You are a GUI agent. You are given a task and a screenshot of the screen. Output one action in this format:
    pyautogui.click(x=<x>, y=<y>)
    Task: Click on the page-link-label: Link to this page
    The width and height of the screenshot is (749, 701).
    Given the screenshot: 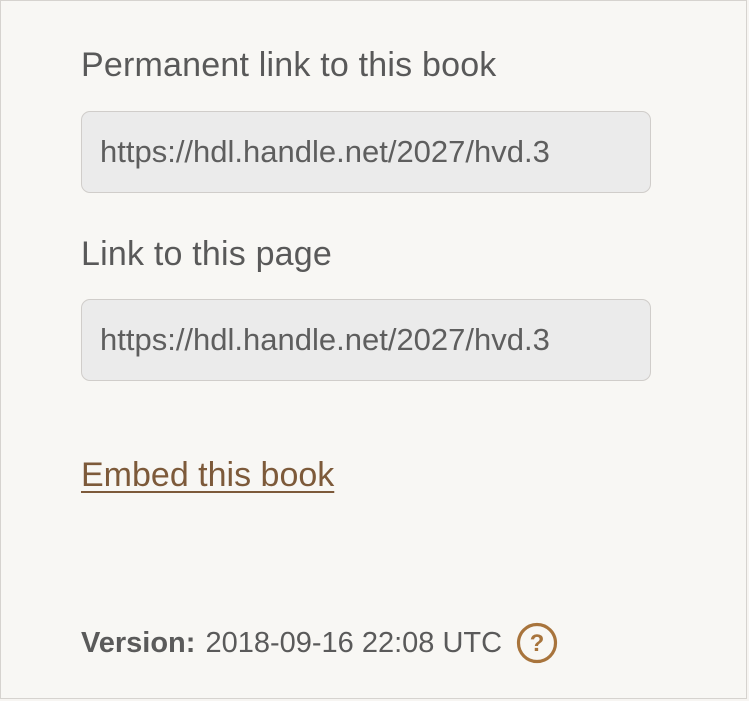 What is the action you would take?
    pyautogui.click(x=207, y=254)
    